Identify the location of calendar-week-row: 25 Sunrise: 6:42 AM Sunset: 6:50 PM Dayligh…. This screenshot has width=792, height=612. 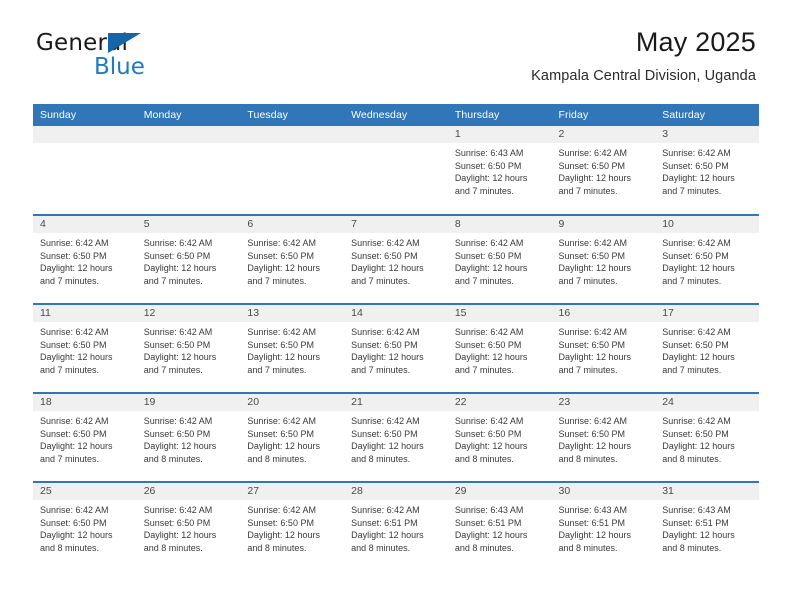
(396, 526).